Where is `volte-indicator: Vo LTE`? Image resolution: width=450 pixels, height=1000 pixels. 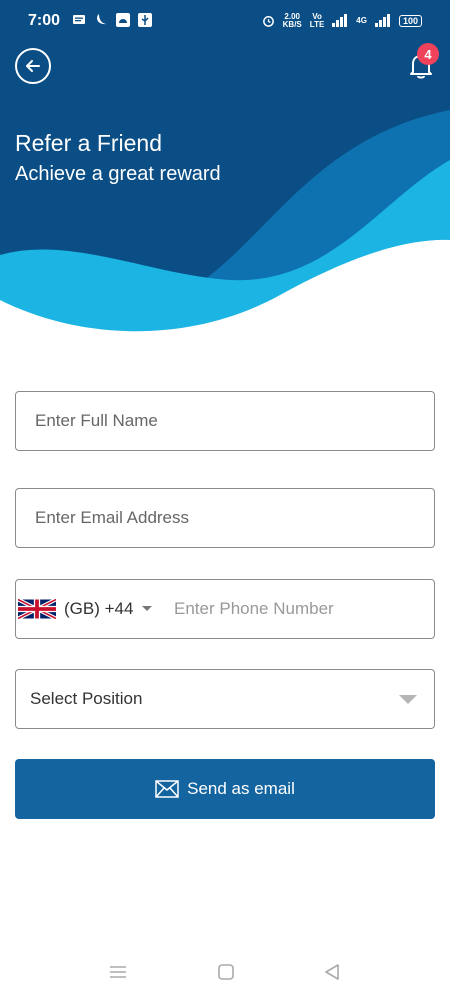
volte-indicator: Vo LTE is located at coordinates (317, 21).